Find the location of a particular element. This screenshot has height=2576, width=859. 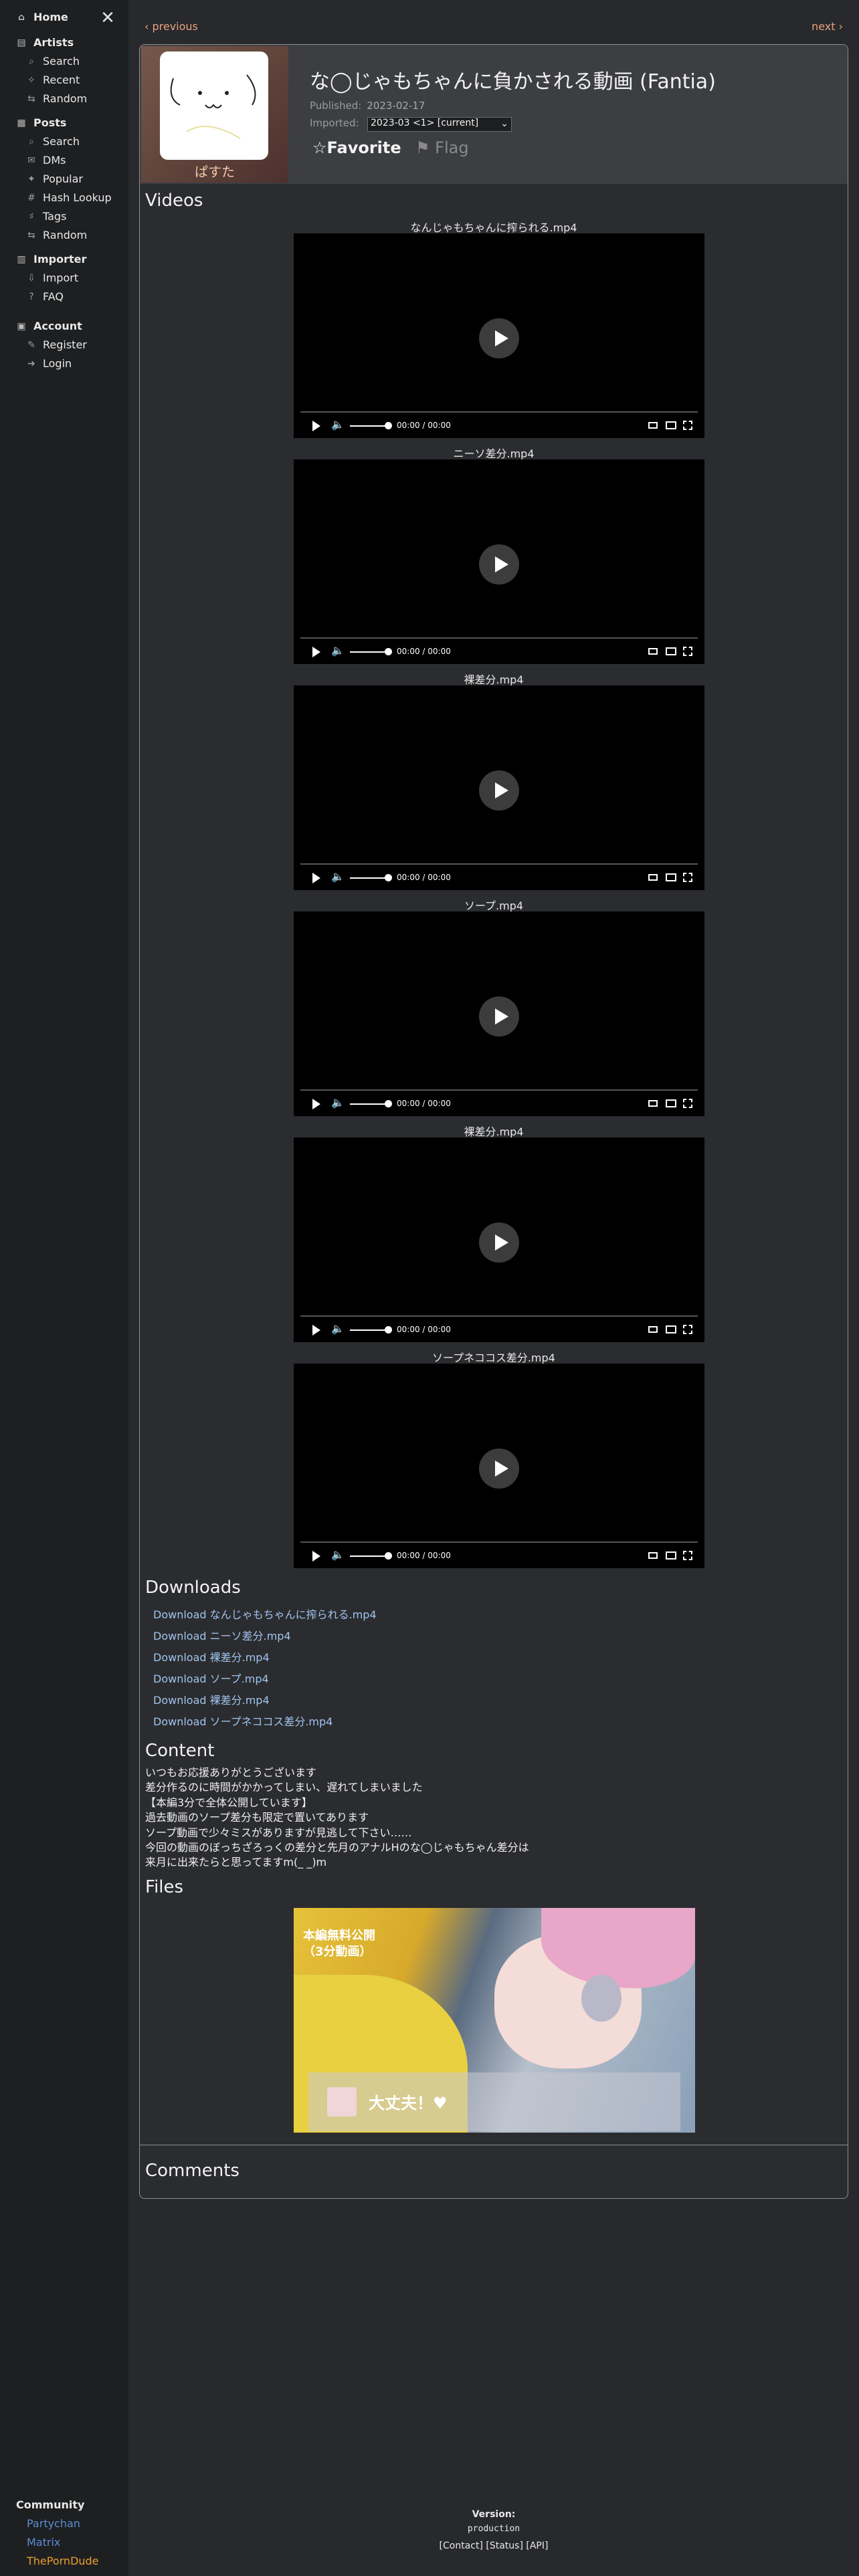

community-link-partychan: Partychan is located at coordinates (54, 2523).